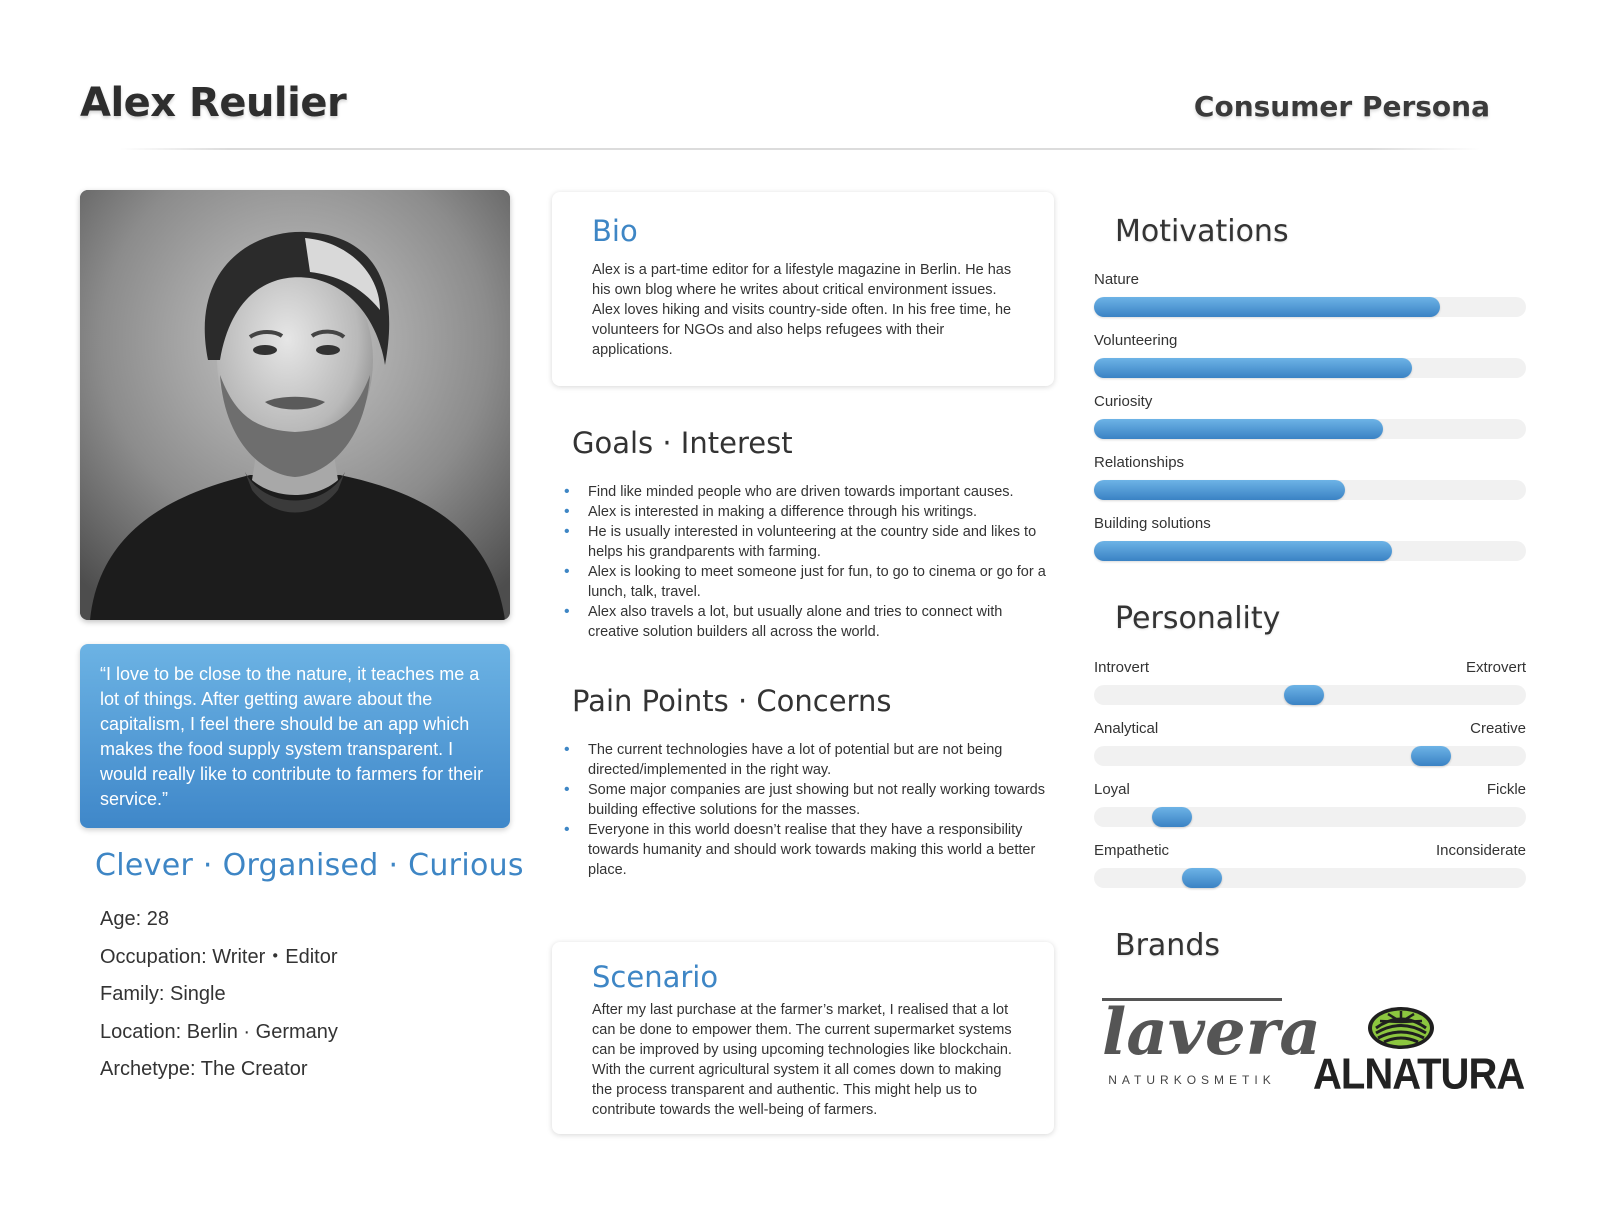 The width and height of the screenshot is (1600, 1210). What do you see at coordinates (615, 231) in the screenshot?
I see `bio-title: Bio` at bounding box center [615, 231].